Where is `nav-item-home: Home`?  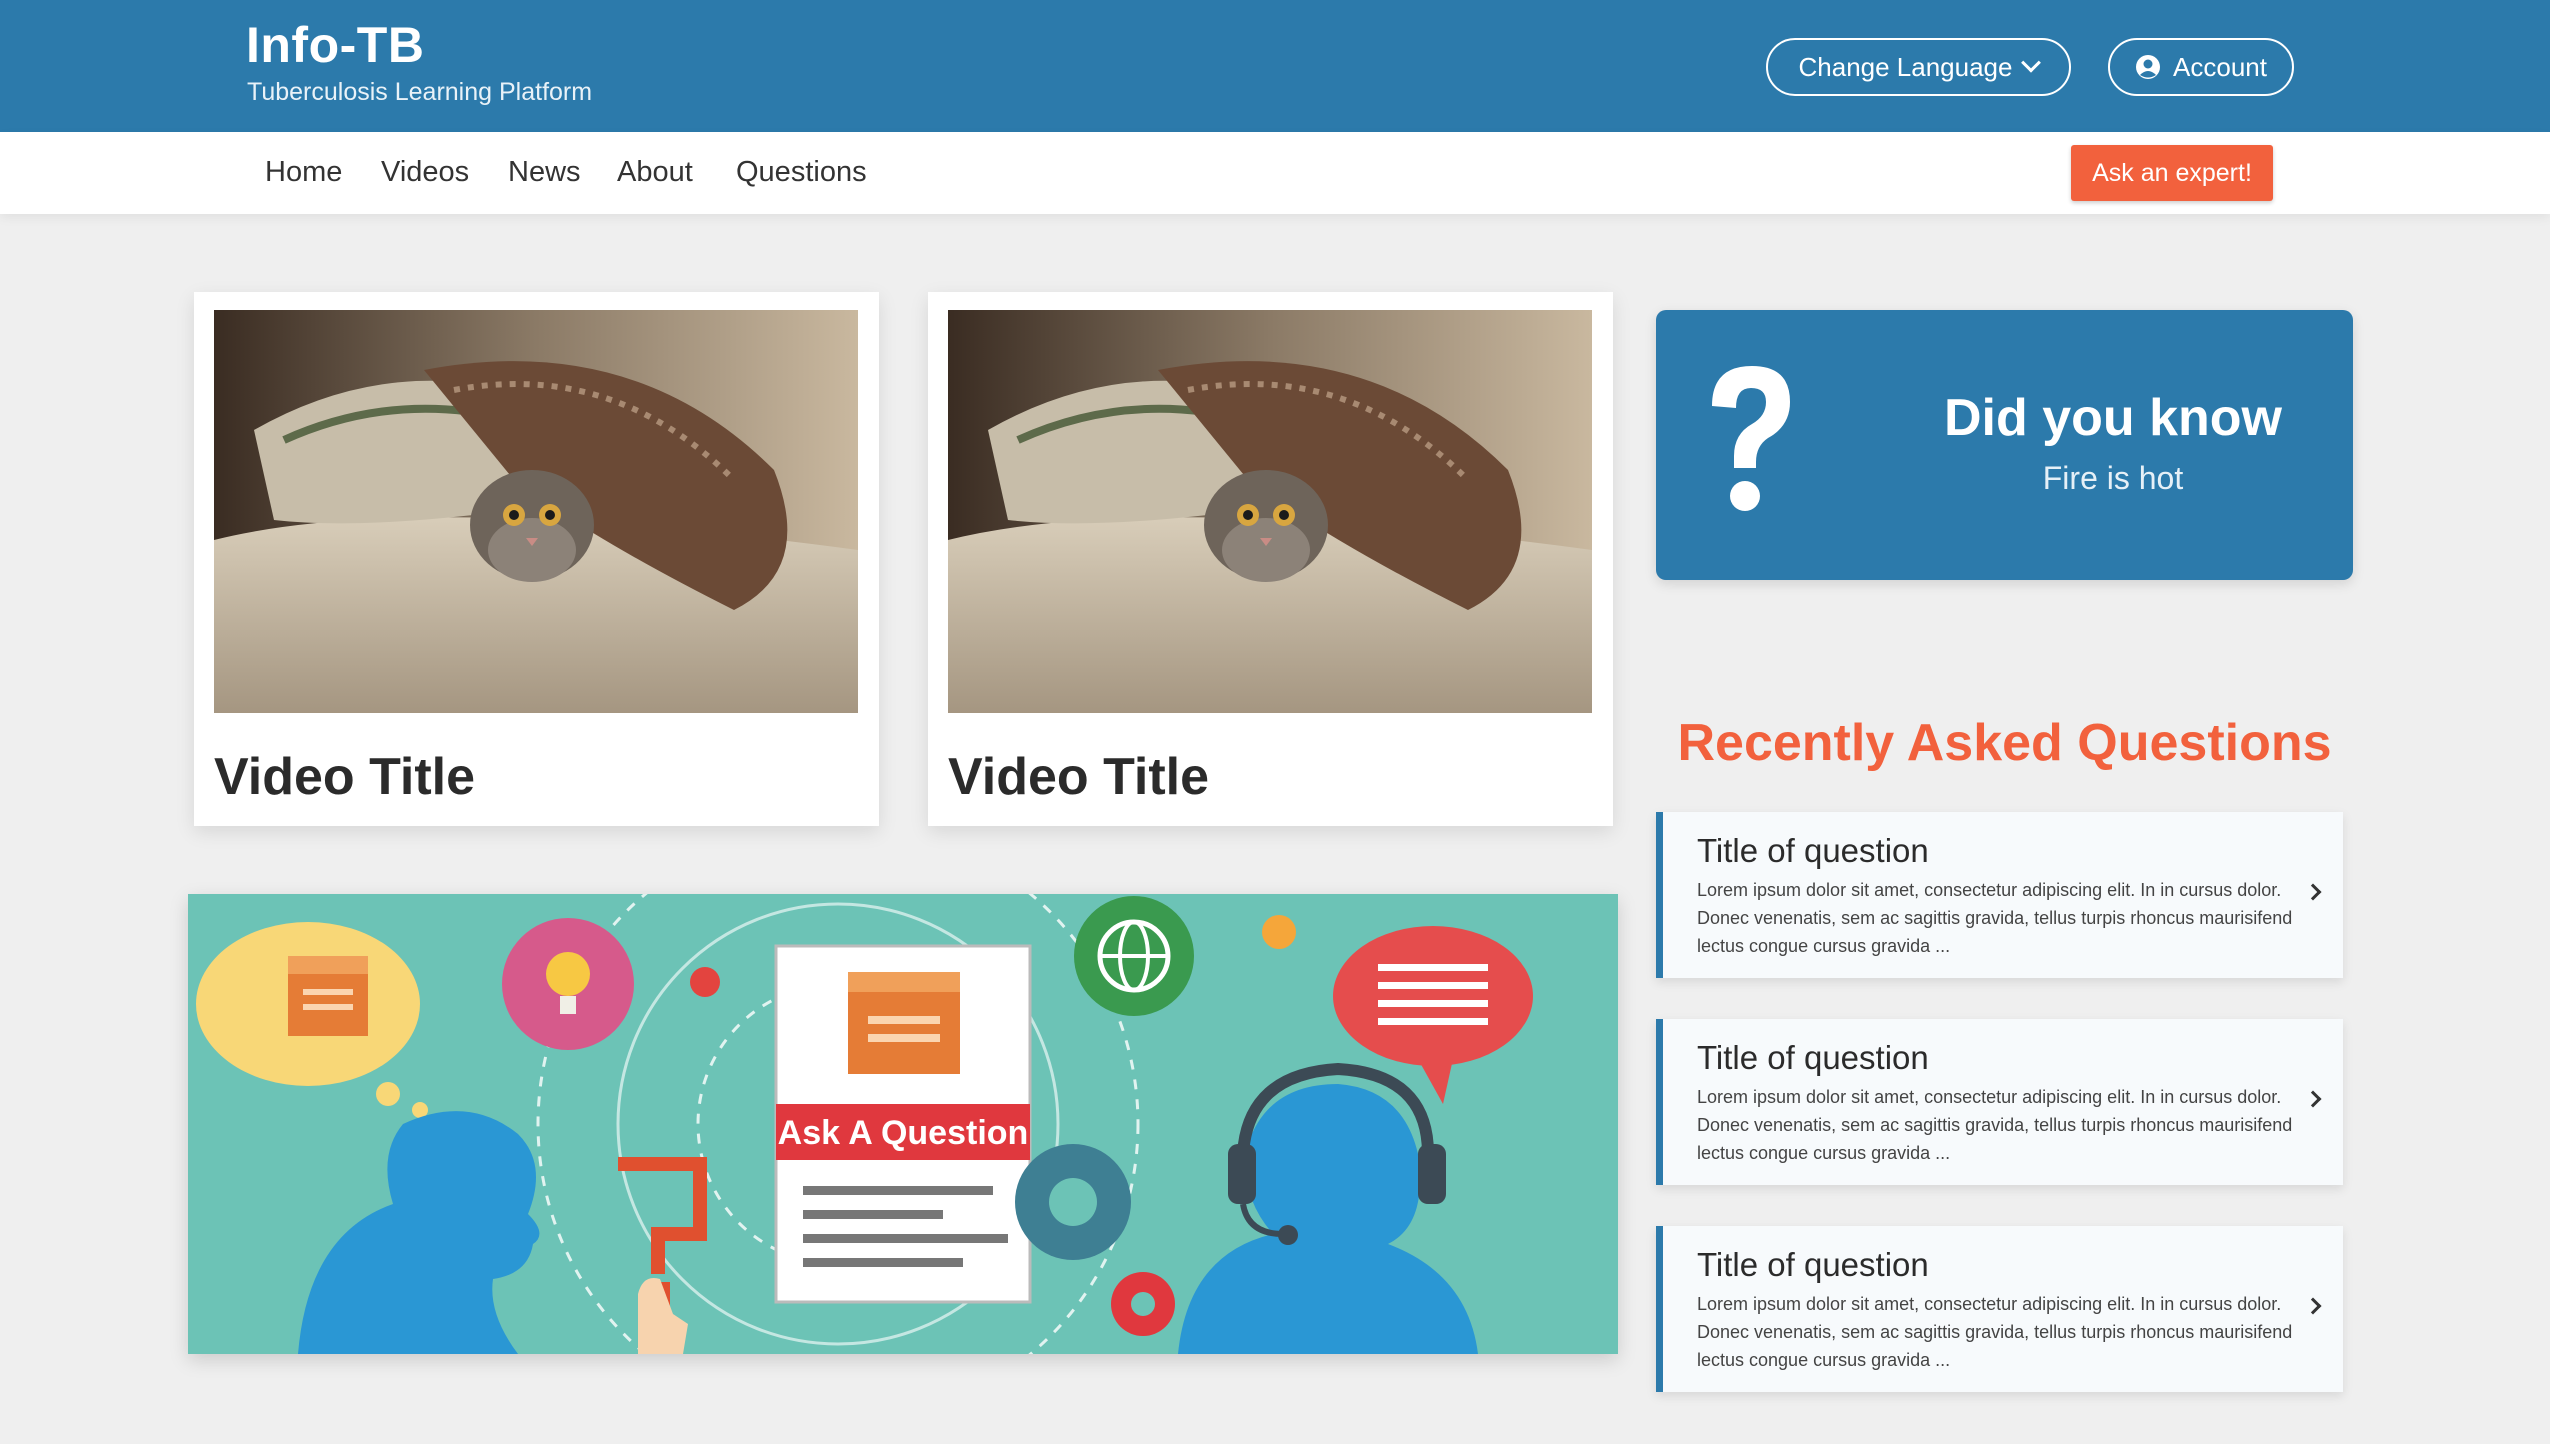 nav-item-home: Home is located at coordinates (303, 172).